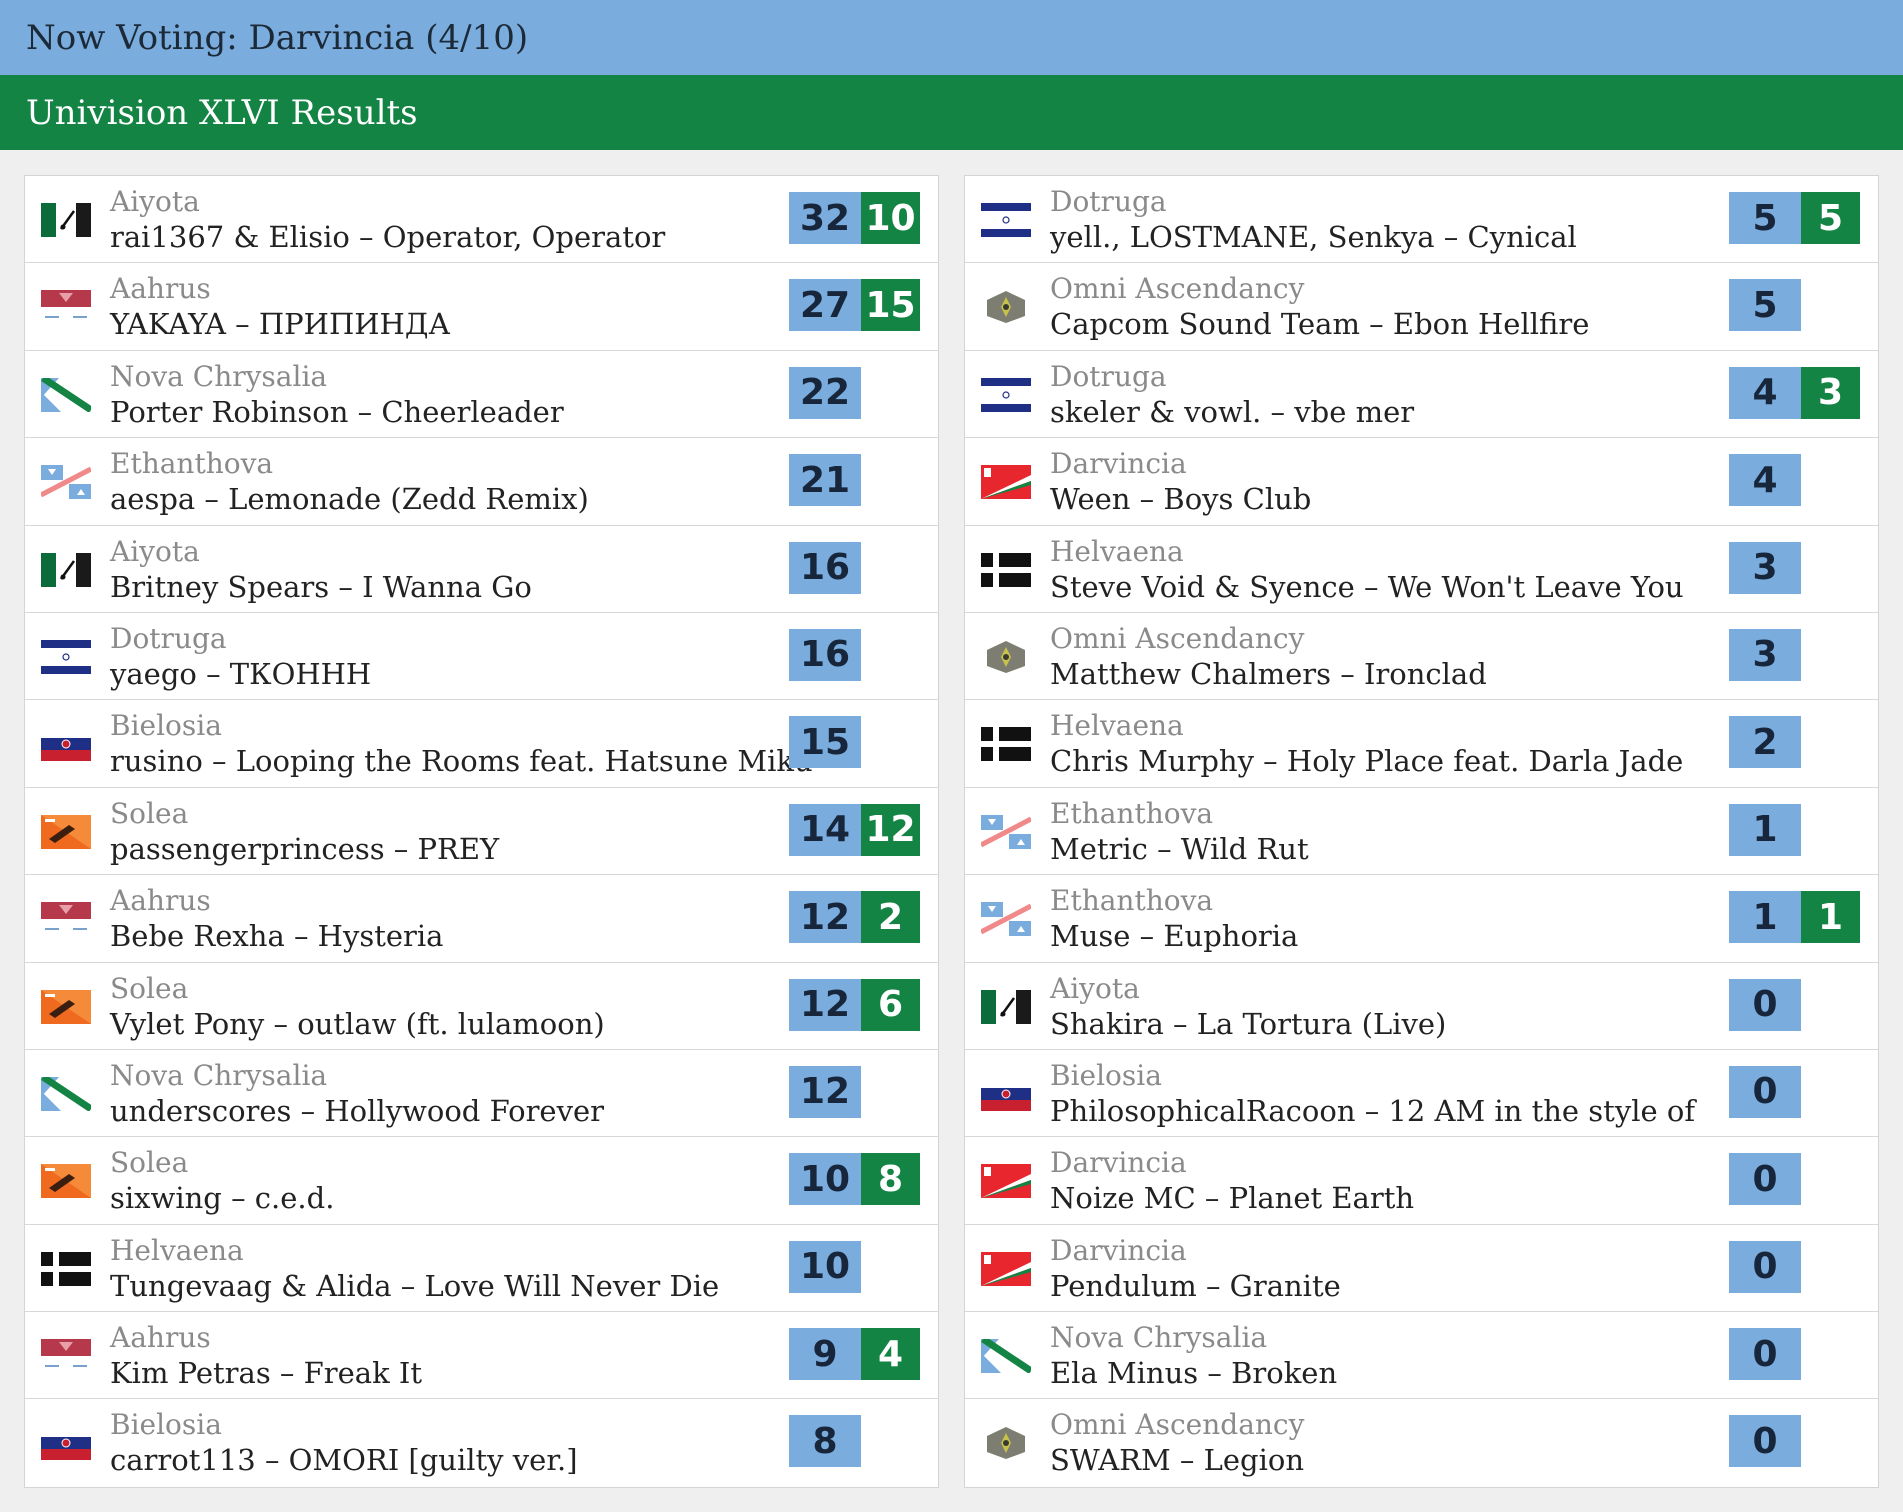 This screenshot has height=1512, width=1903. Describe the element at coordinates (1389, 1006) in the screenshot. I see `entry-text: Aiyota Shakira – La Tortura (Live)` at that location.